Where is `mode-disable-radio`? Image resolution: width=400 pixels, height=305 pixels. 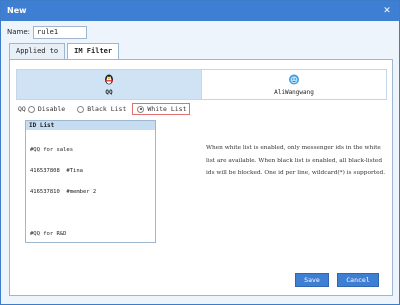 mode-disable-radio is located at coordinates (31, 109).